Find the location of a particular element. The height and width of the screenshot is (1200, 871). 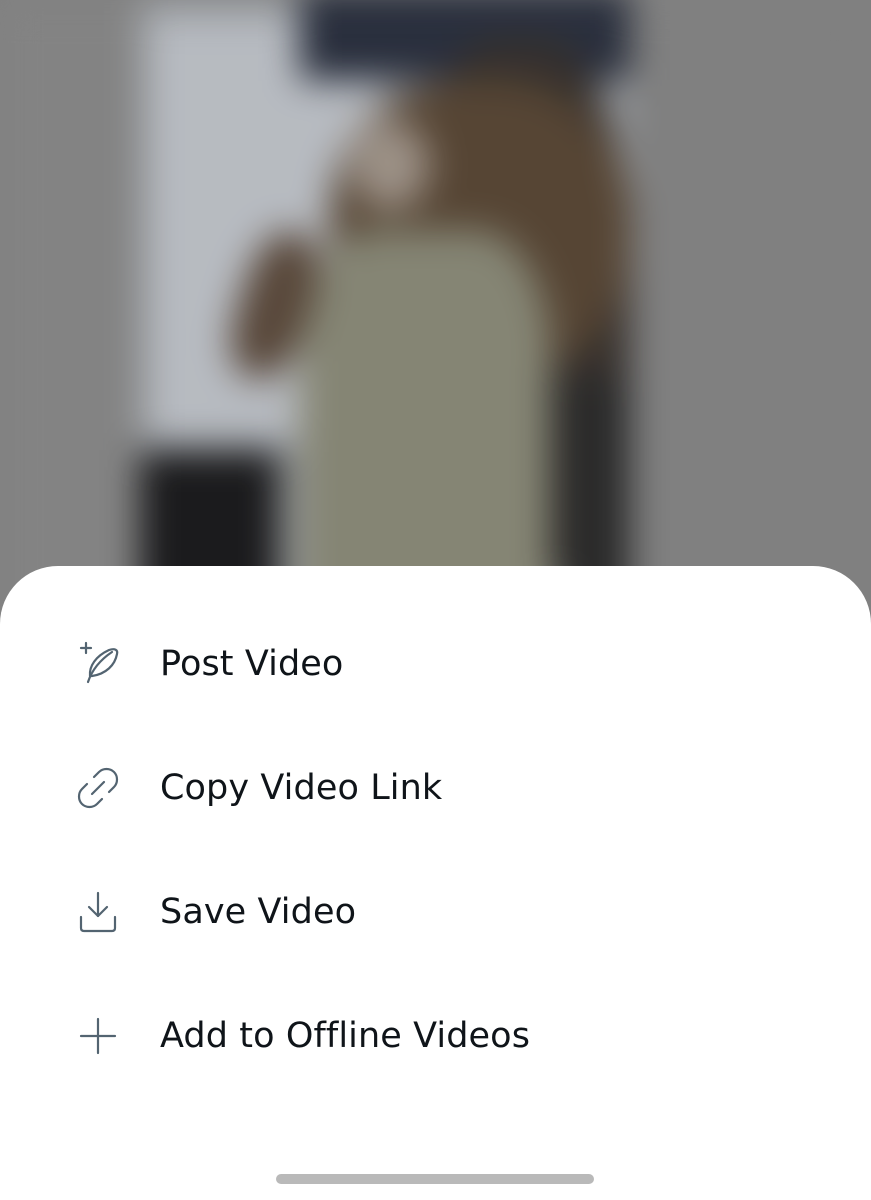

link-icon is located at coordinates (98, 788).